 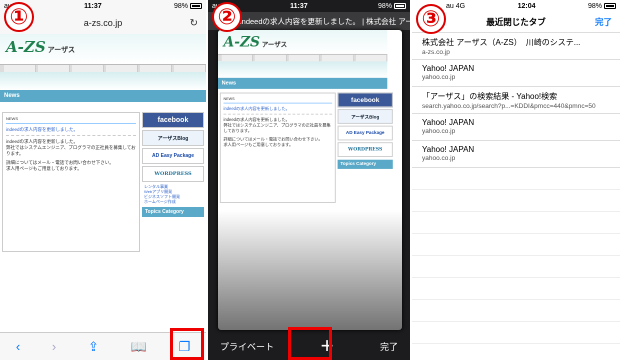 What do you see at coordinates (103, 23) in the screenshot?
I see `url-text: a-zs.co.jp` at bounding box center [103, 23].